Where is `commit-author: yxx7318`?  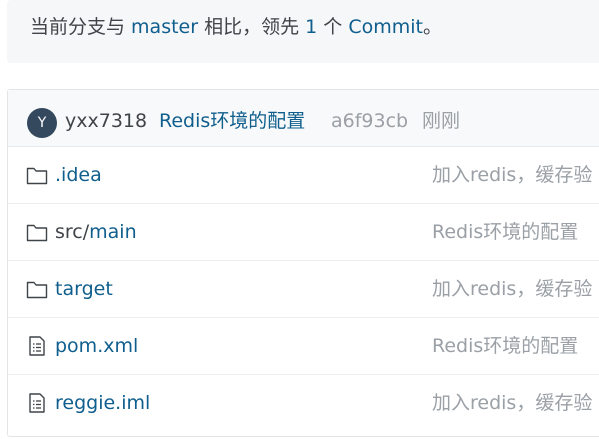
commit-author: yxx7318 is located at coordinates (106, 121).